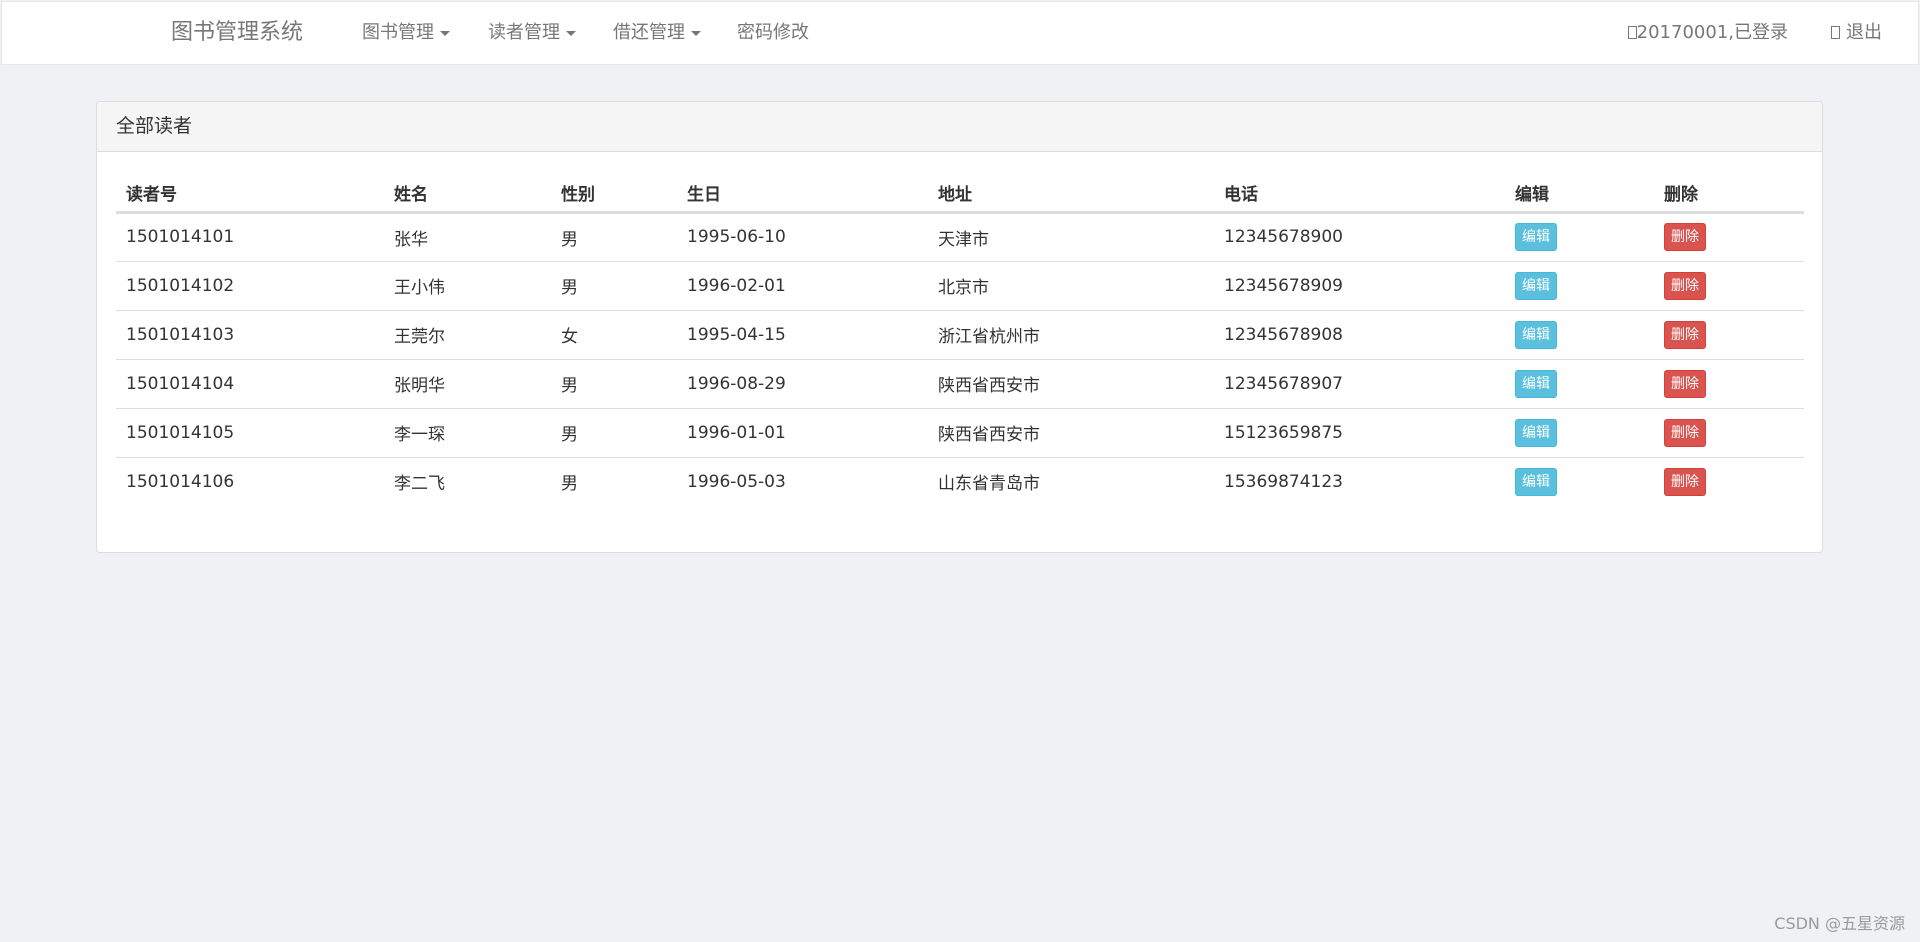 The image size is (1920, 942). I want to click on logout-button: 退出, so click(1856, 33).